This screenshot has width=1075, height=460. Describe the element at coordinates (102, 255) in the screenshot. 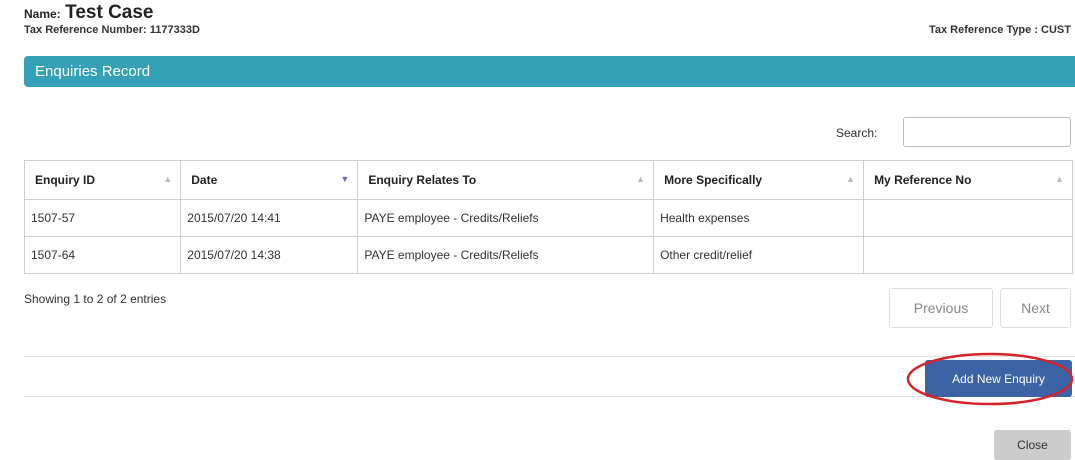

I see `cell-enquiry-id: 1507-64` at that location.